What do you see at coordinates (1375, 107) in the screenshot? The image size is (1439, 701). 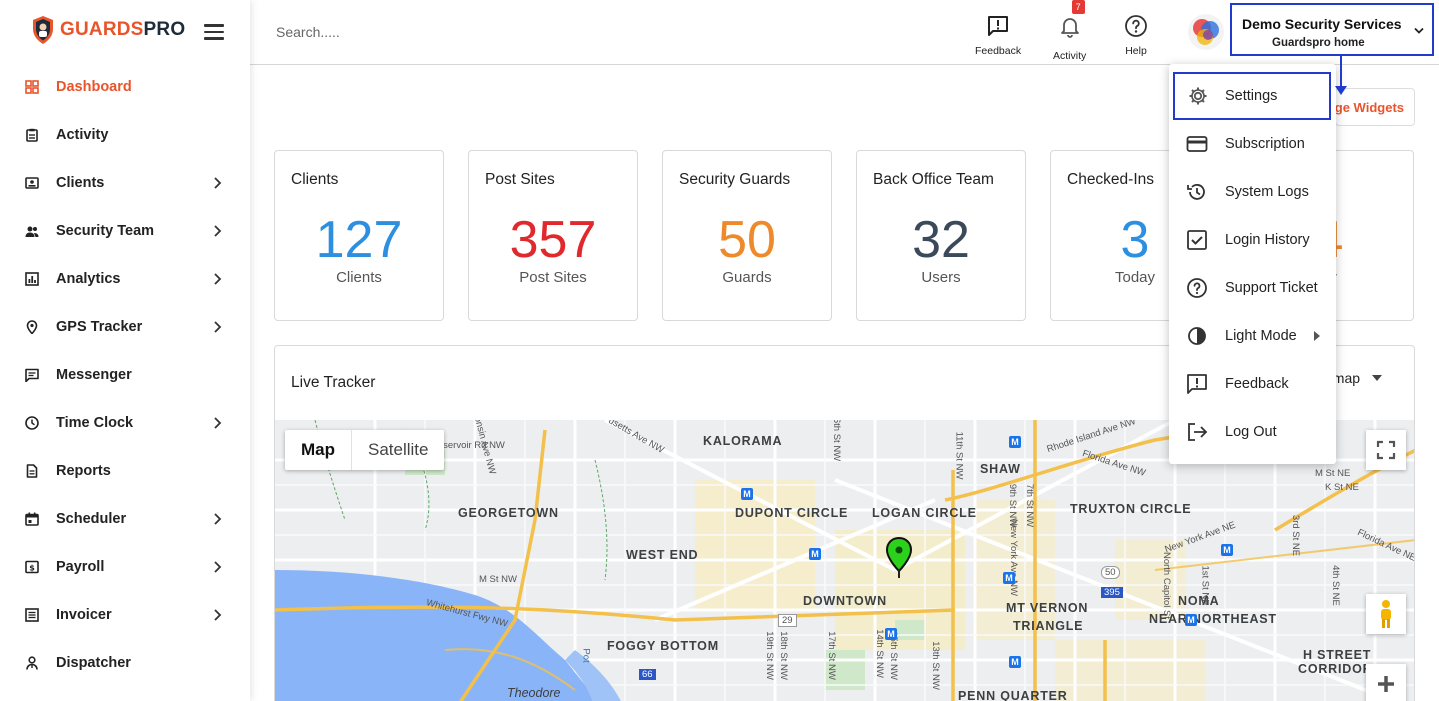 I see `manage-widgets-button: age Widgets` at bounding box center [1375, 107].